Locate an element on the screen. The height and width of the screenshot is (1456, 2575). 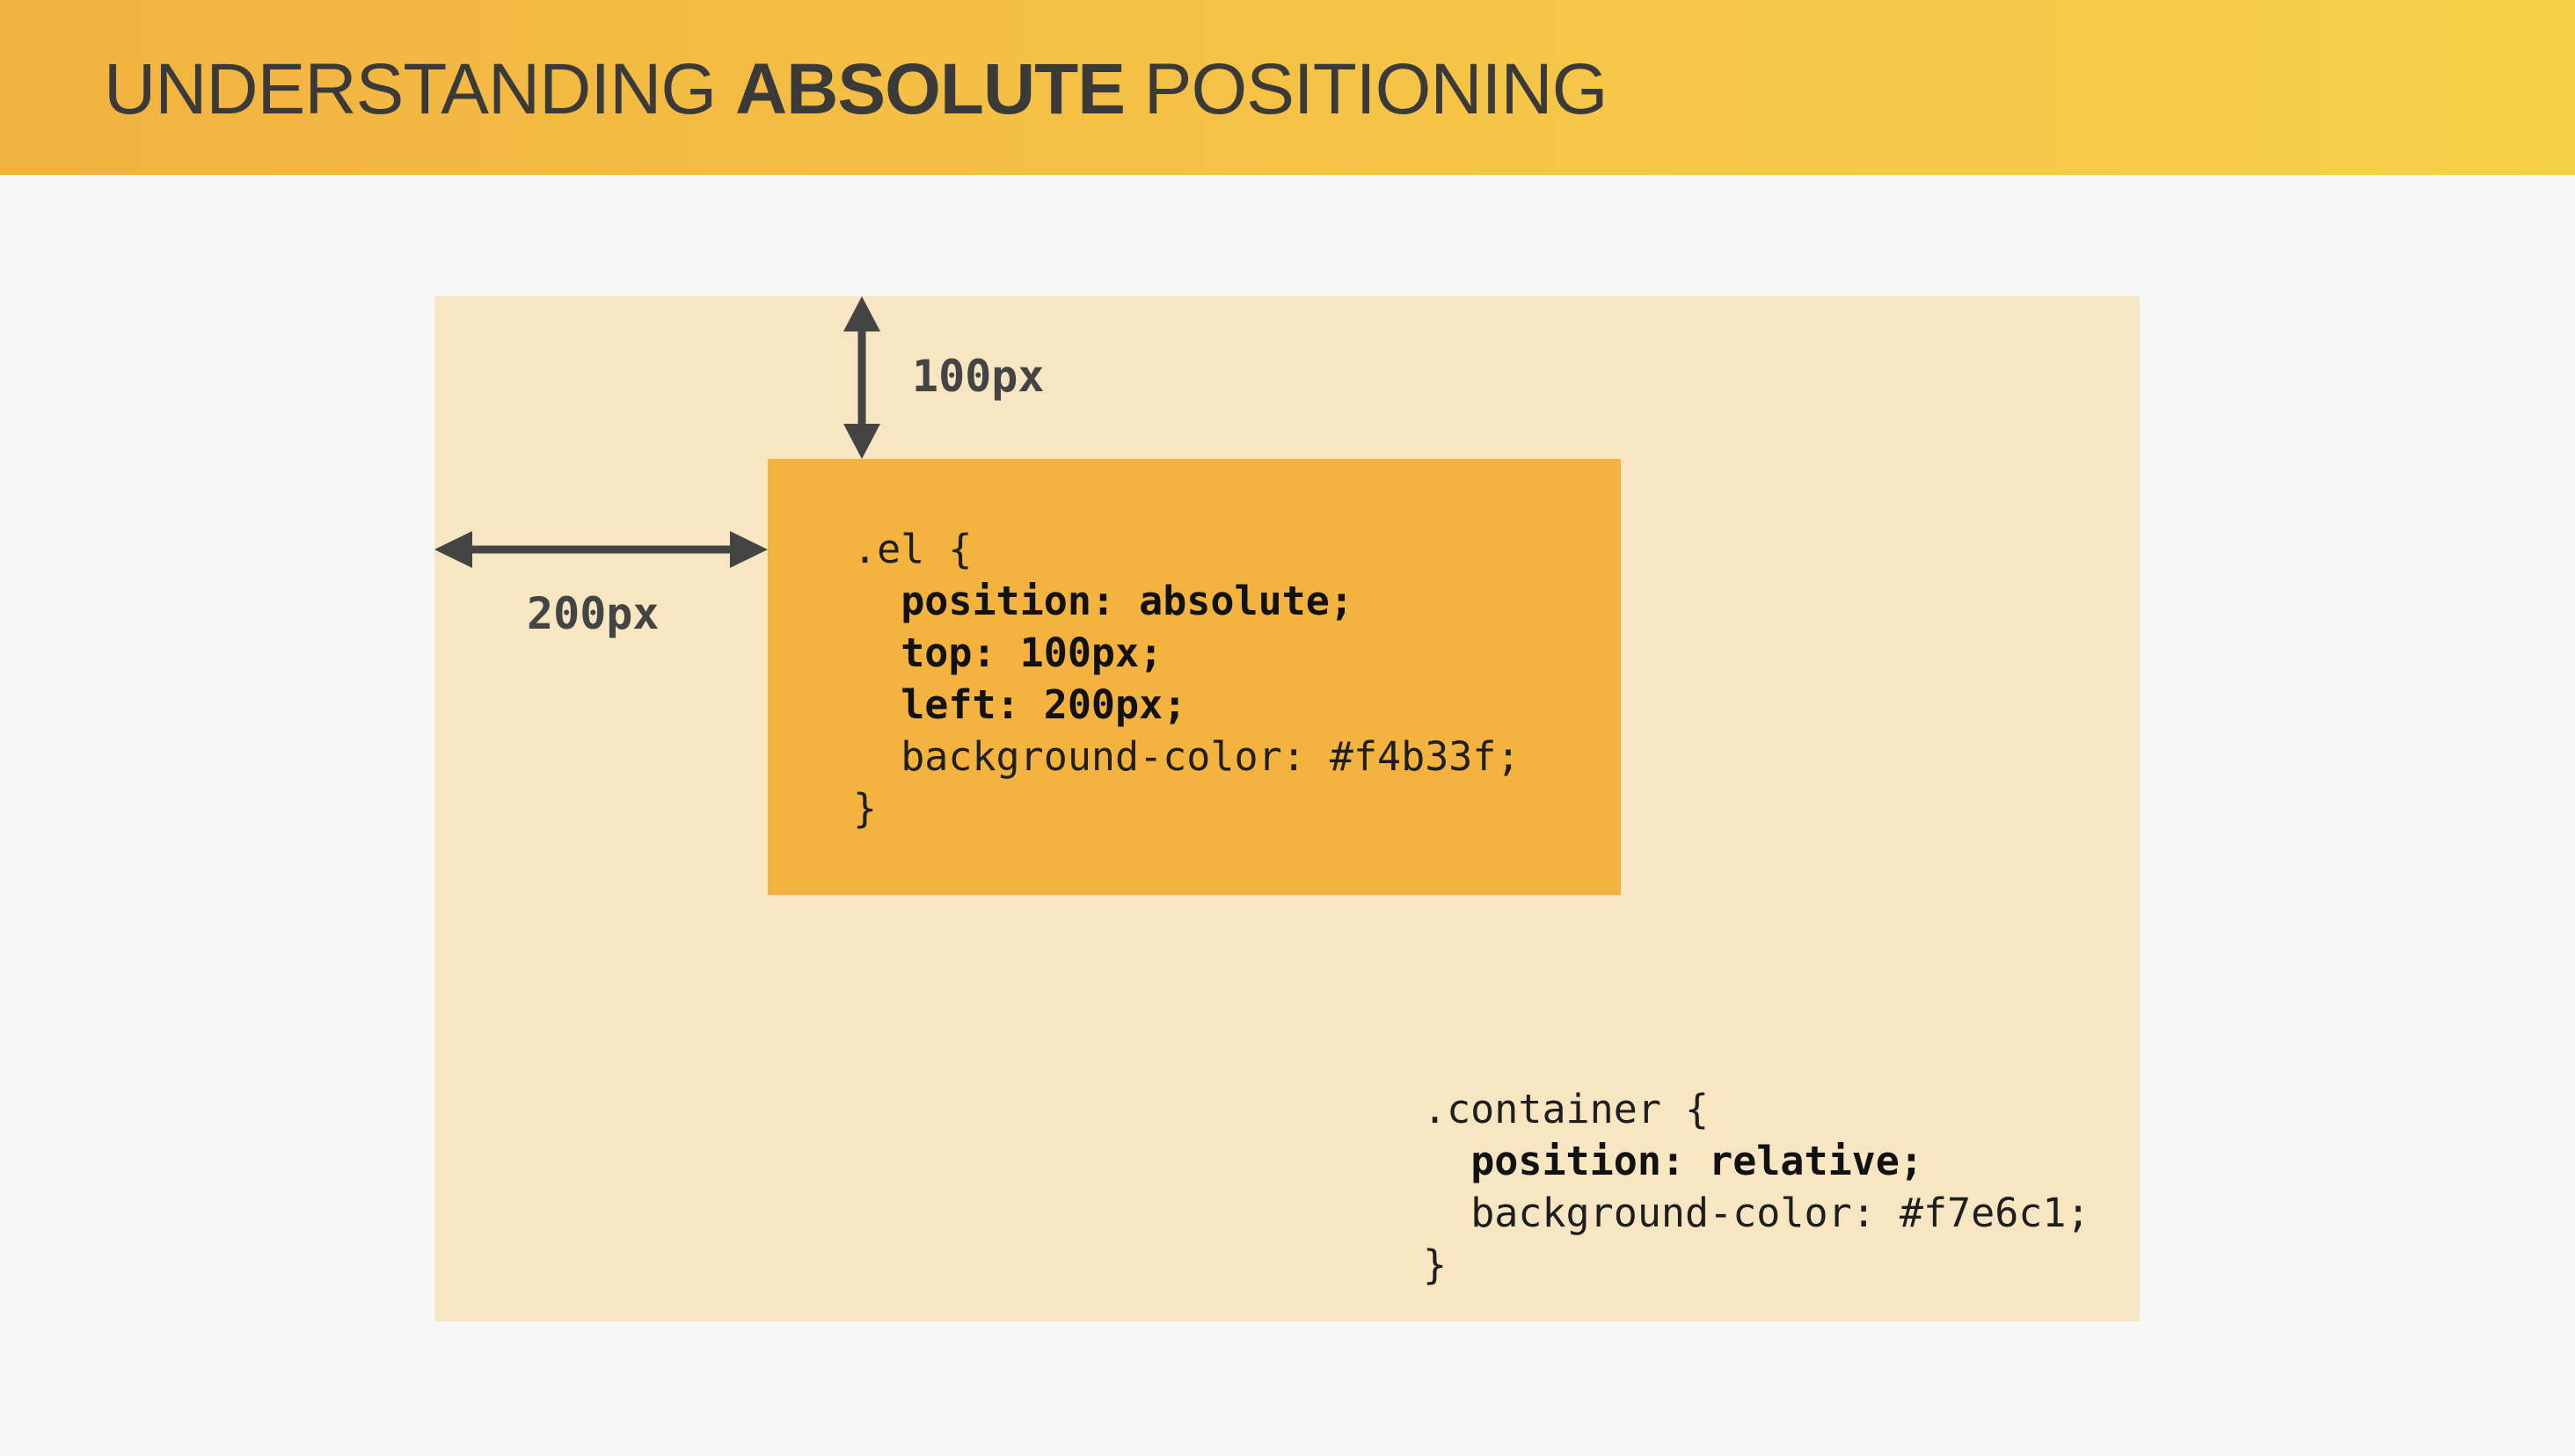
code-line: background-color: #f7e6c1; is located at coordinates (1780, 1213).